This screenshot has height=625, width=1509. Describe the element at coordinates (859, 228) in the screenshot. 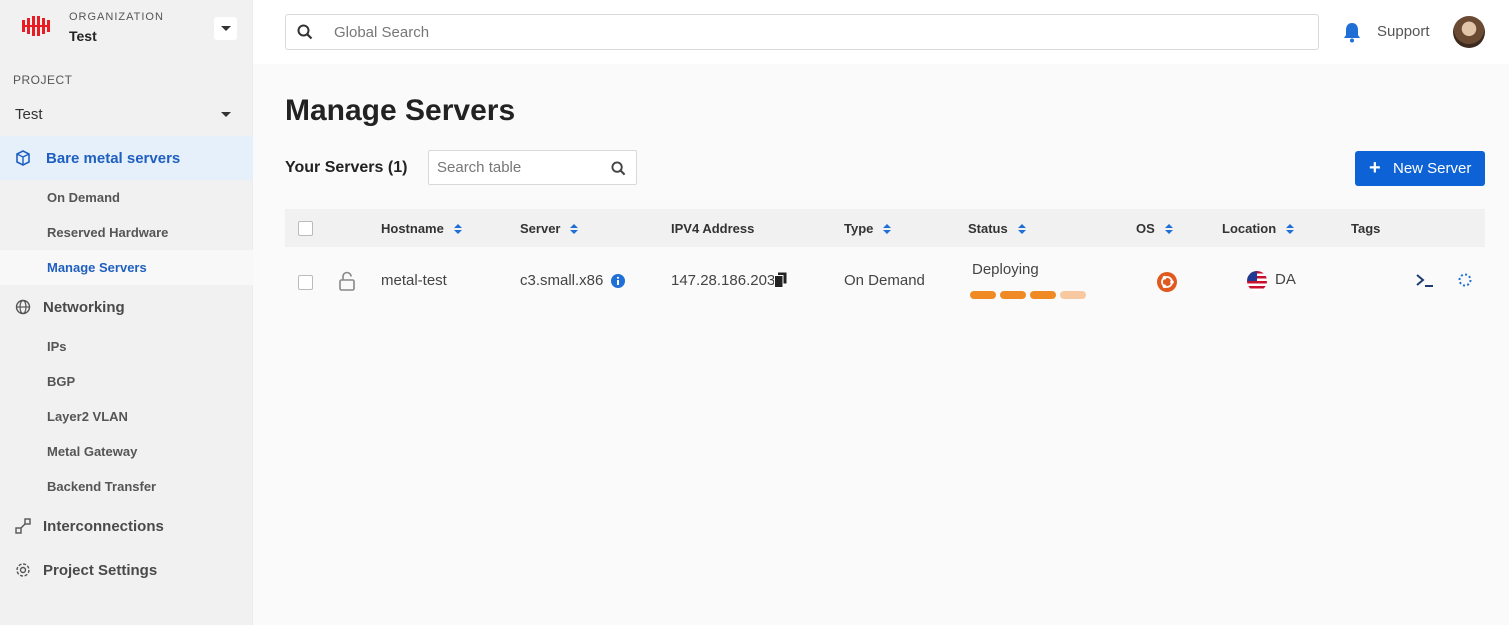

I see `header-label: Type` at that location.